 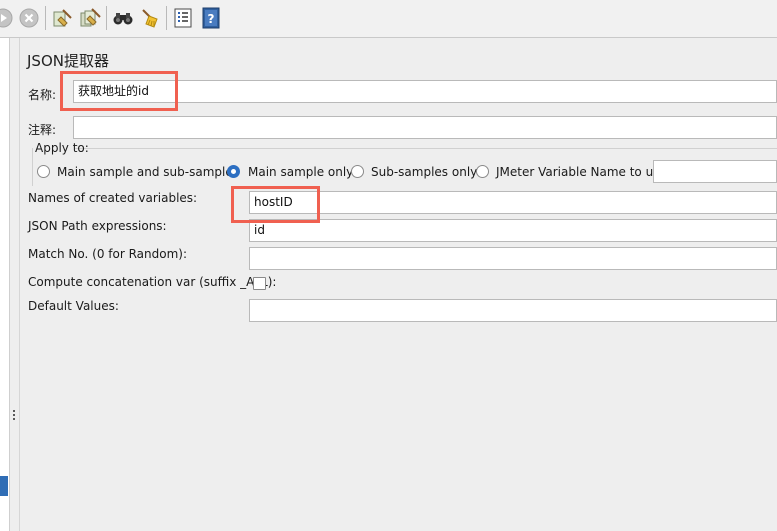 I want to click on name-label: 名称:, so click(x=42, y=95).